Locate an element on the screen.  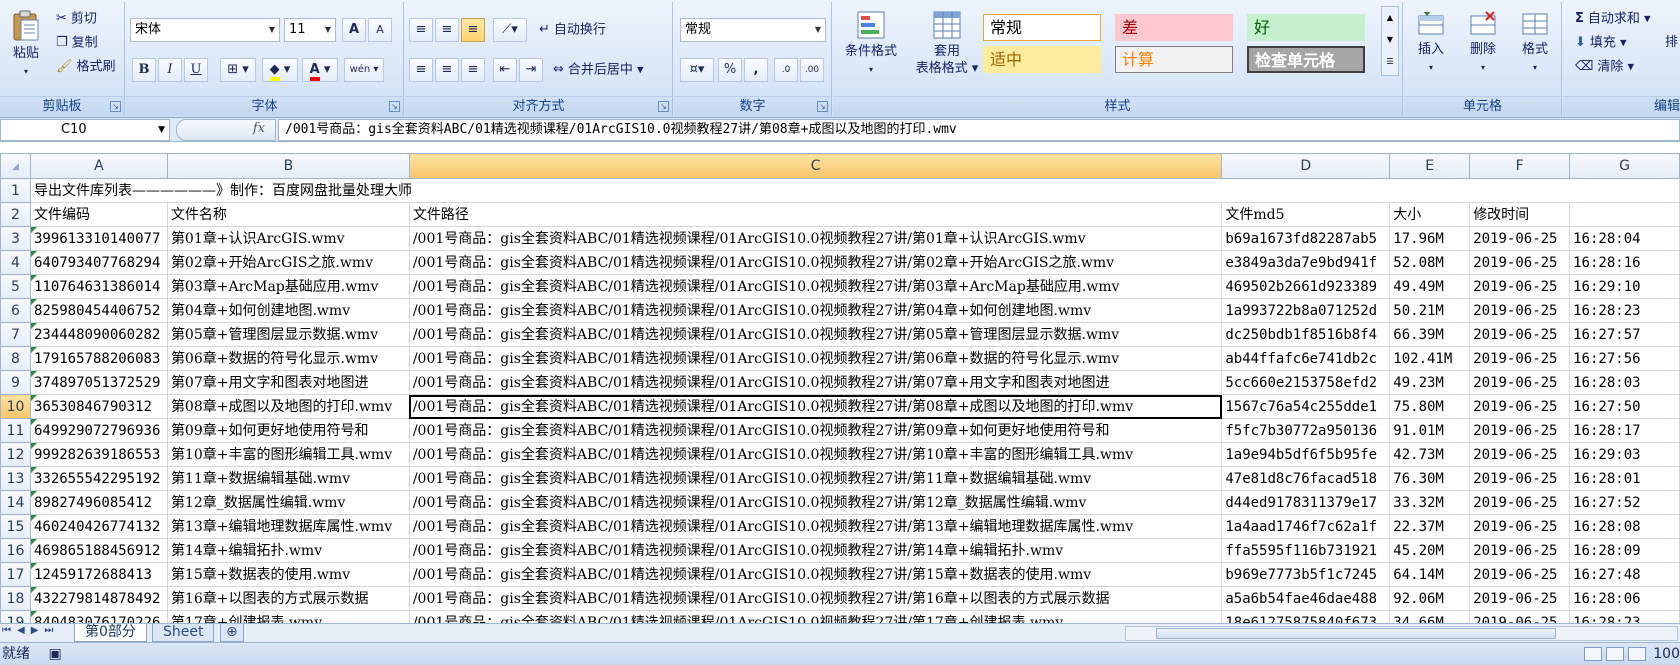
cell-d9: 5cc660e2153758efd2 is located at coordinates (1306, 382).